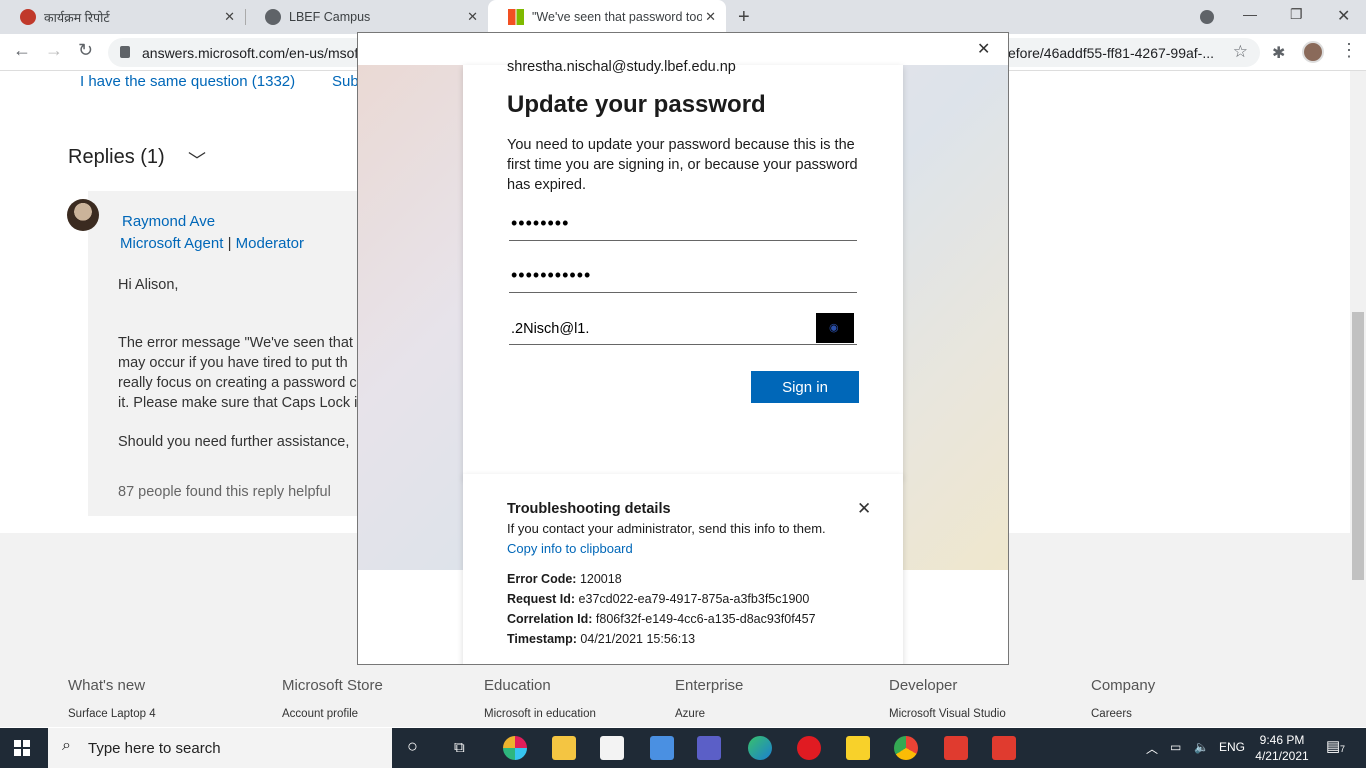 This screenshot has height=768, width=1366. Describe the element at coordinates (835, 328) in the screenshot. I see `show-password-button: ◉` at that location.